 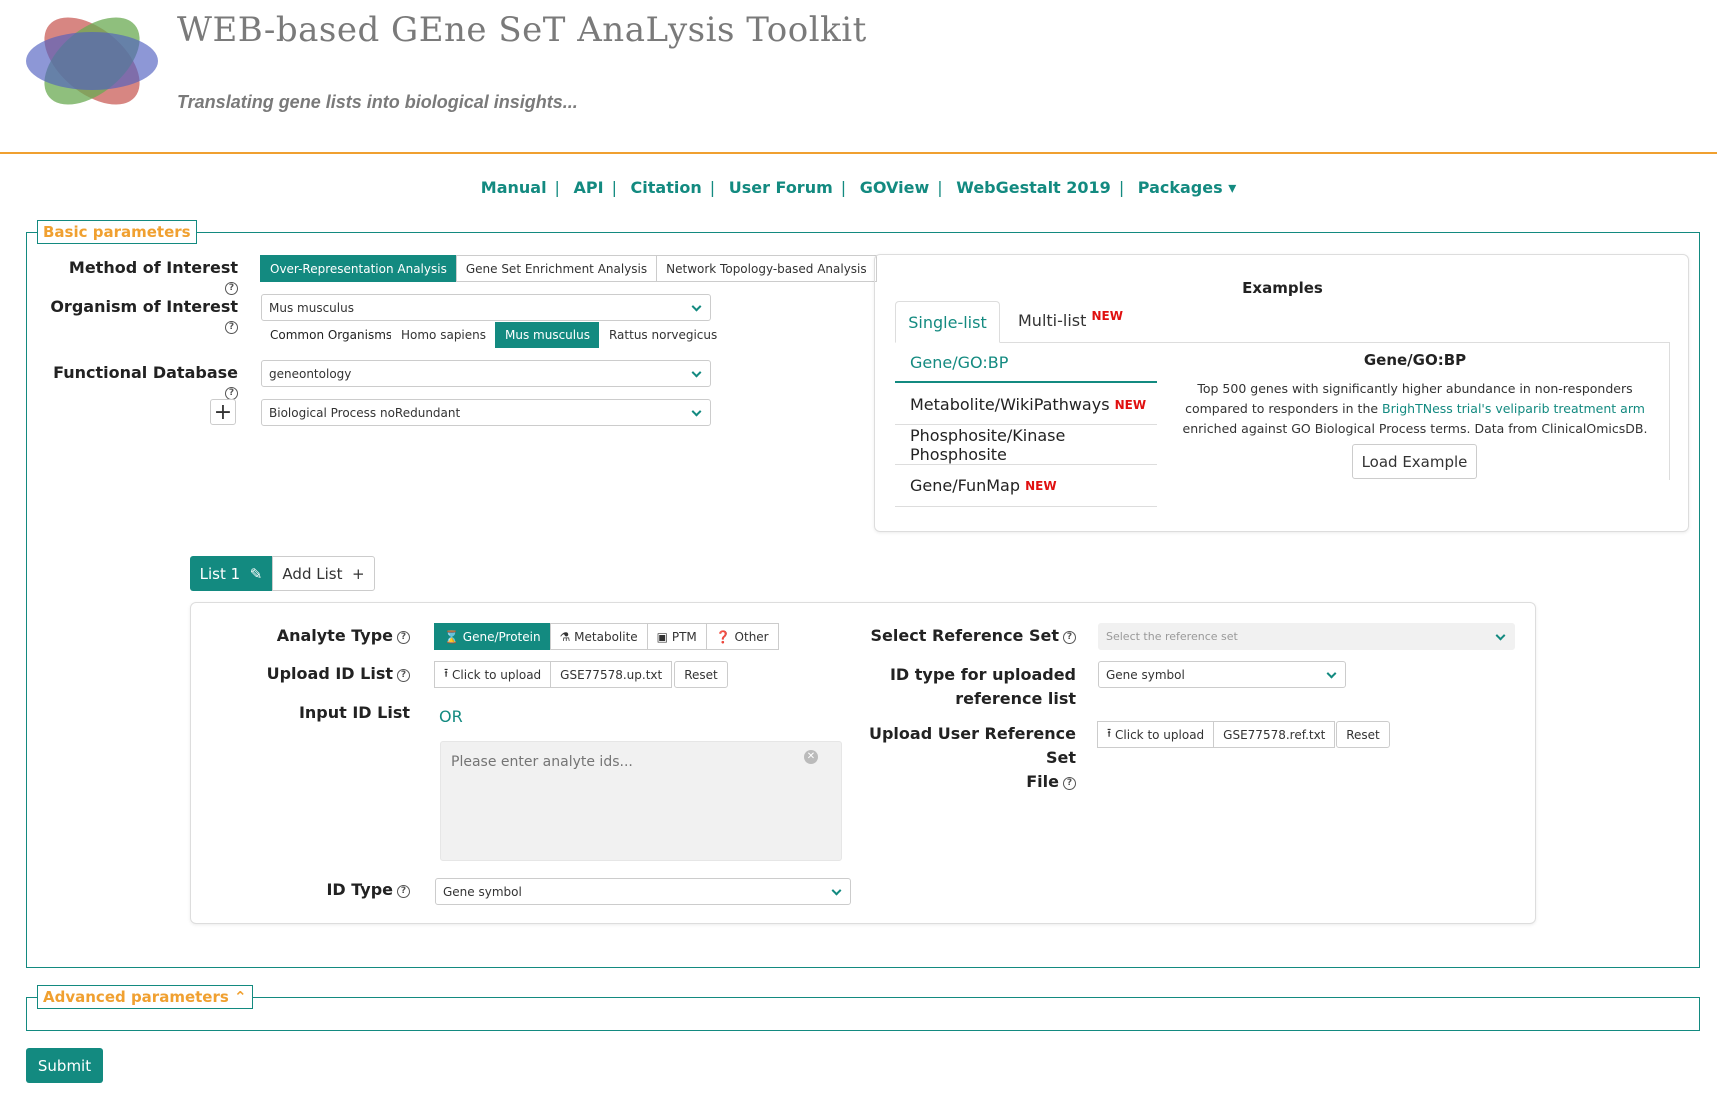 What do you see at coordinates (766, 268) in the screenshot?
I see `method-nta-button: Network Topology-based Analysis` at bounding box center [766, 268].